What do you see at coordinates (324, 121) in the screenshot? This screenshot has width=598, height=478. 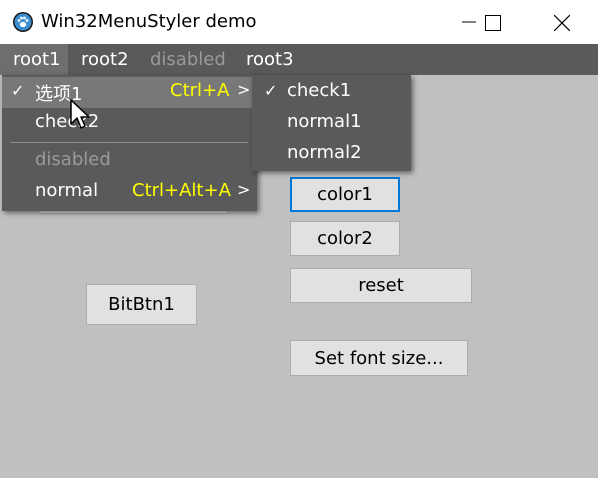 I see `menu-item-label: normal1` at bounding box center [324, 121].